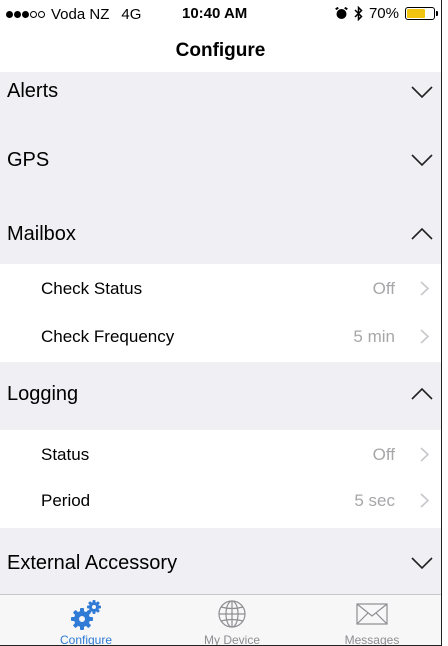  I want to click on tab-label: Configure, so click(86, 639).